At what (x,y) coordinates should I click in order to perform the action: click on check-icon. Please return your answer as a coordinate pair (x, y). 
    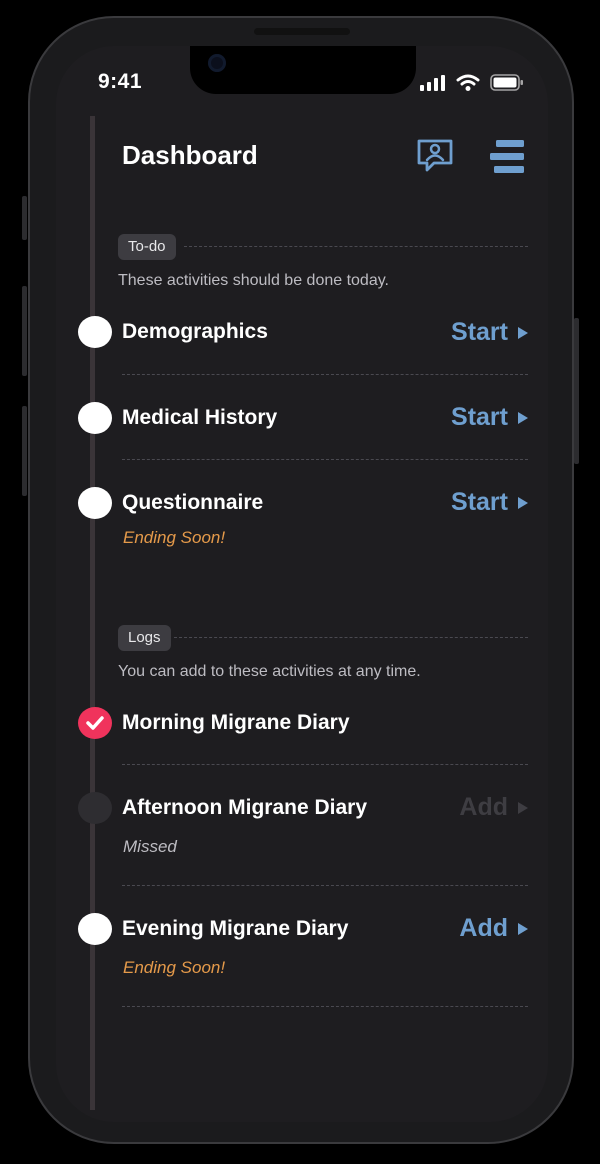
    Looking at the image, I should click on (95, 723).